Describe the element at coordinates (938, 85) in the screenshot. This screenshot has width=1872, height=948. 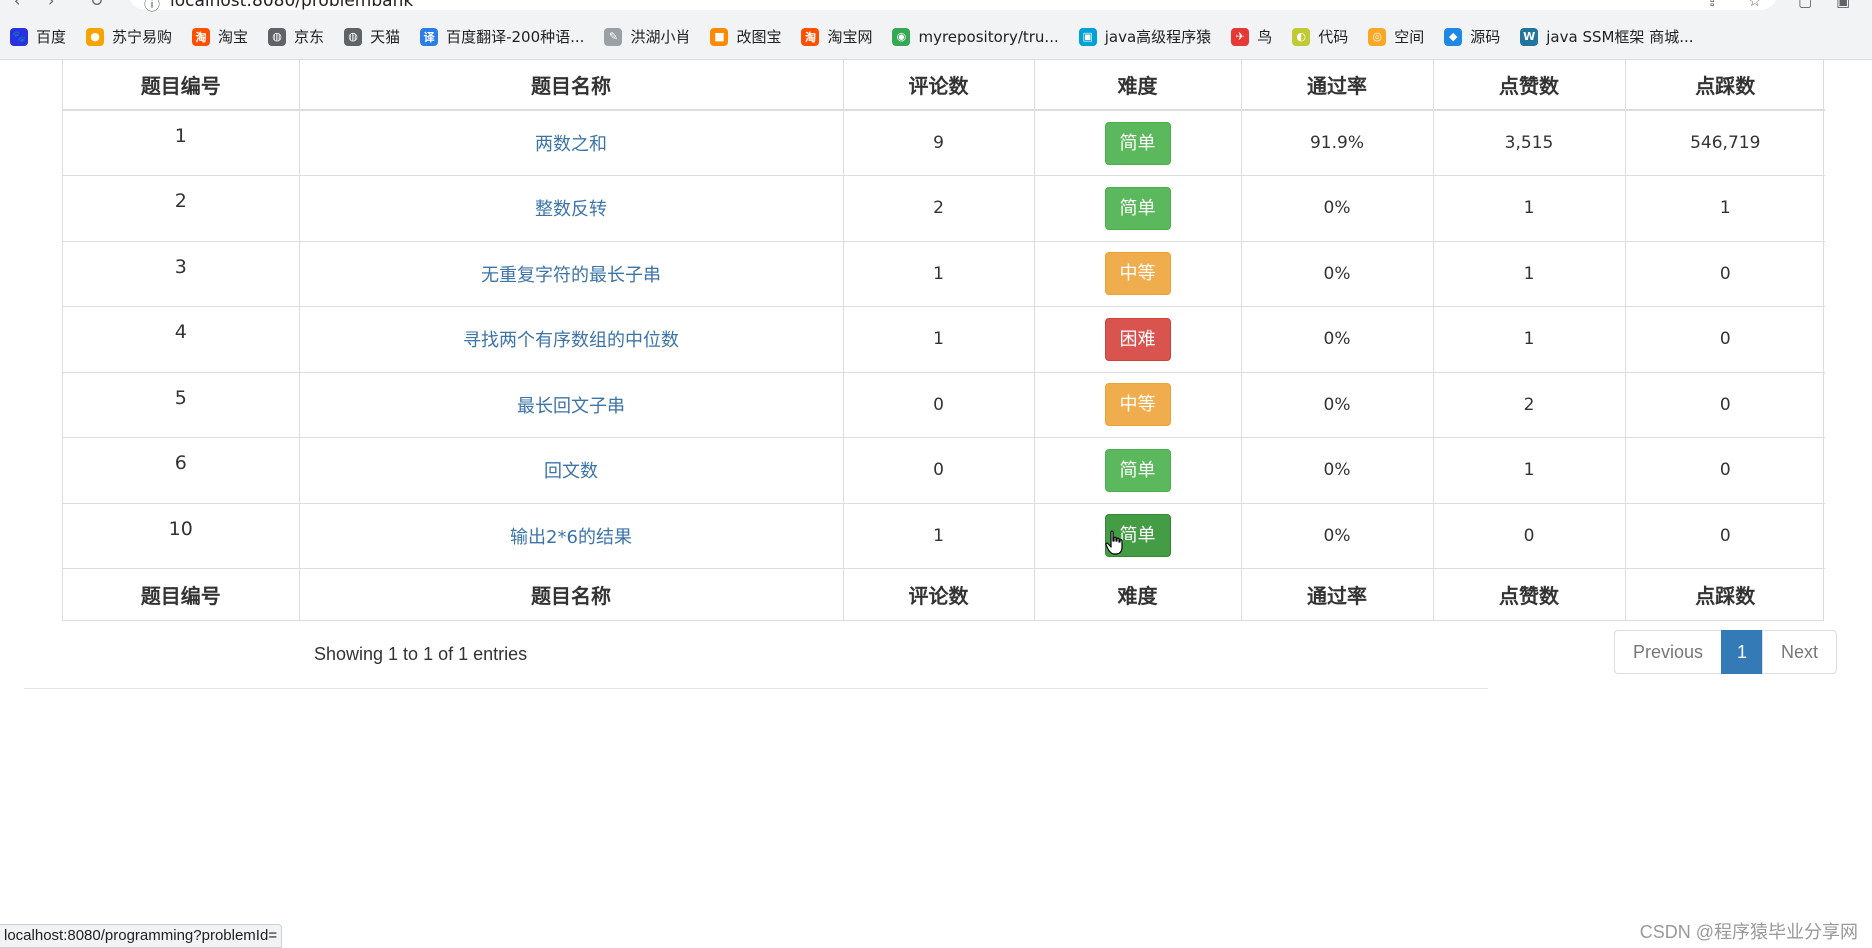
I see `header-comments: 评论数` at that location.